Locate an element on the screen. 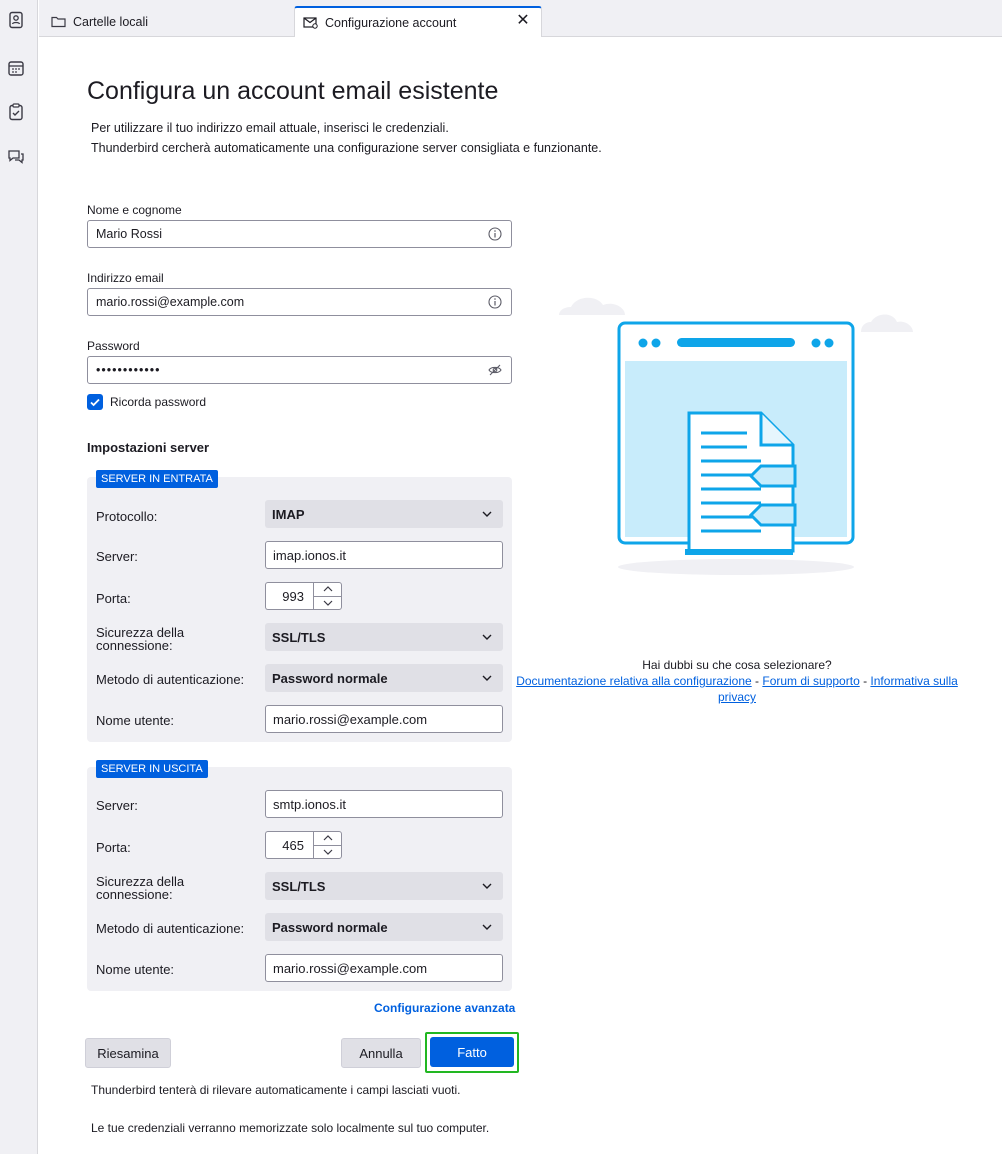  eye-slash-icon is located at coordinates (495, 370).